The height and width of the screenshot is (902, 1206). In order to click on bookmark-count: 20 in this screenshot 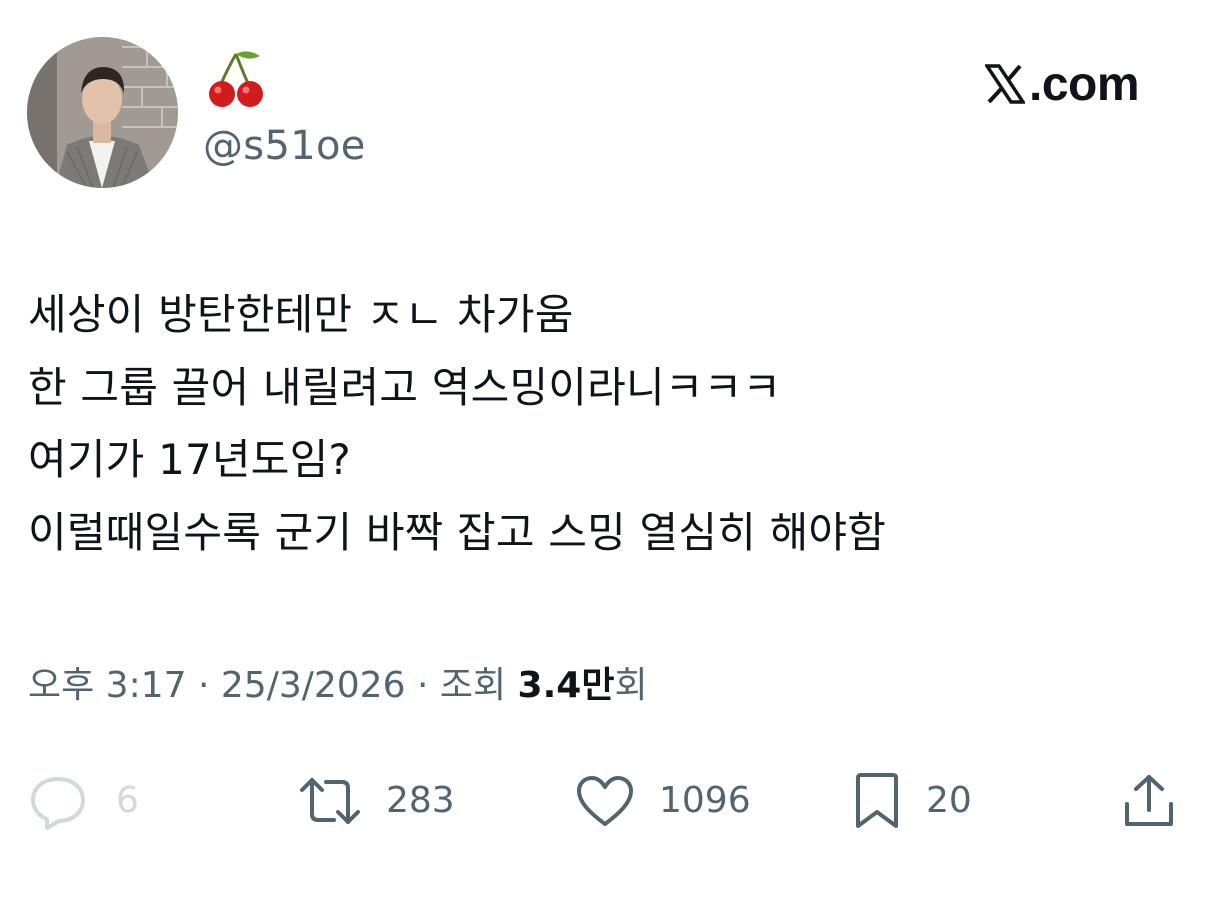, I will do `click(949, 800)`.